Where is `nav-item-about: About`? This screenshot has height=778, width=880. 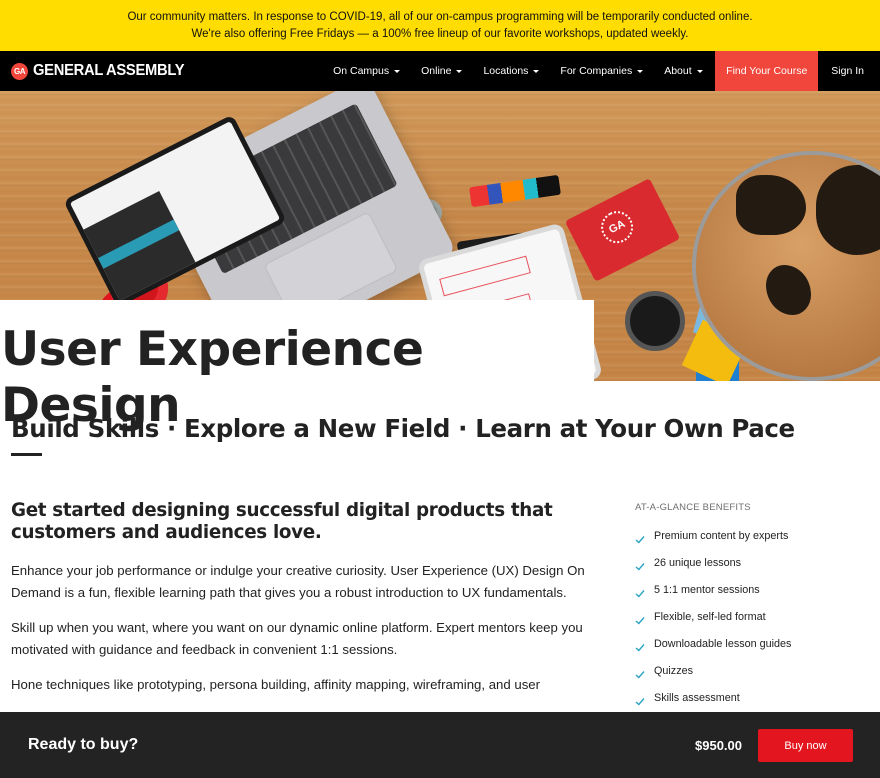
nav-item-about: About is located at coordinates (683, 71).